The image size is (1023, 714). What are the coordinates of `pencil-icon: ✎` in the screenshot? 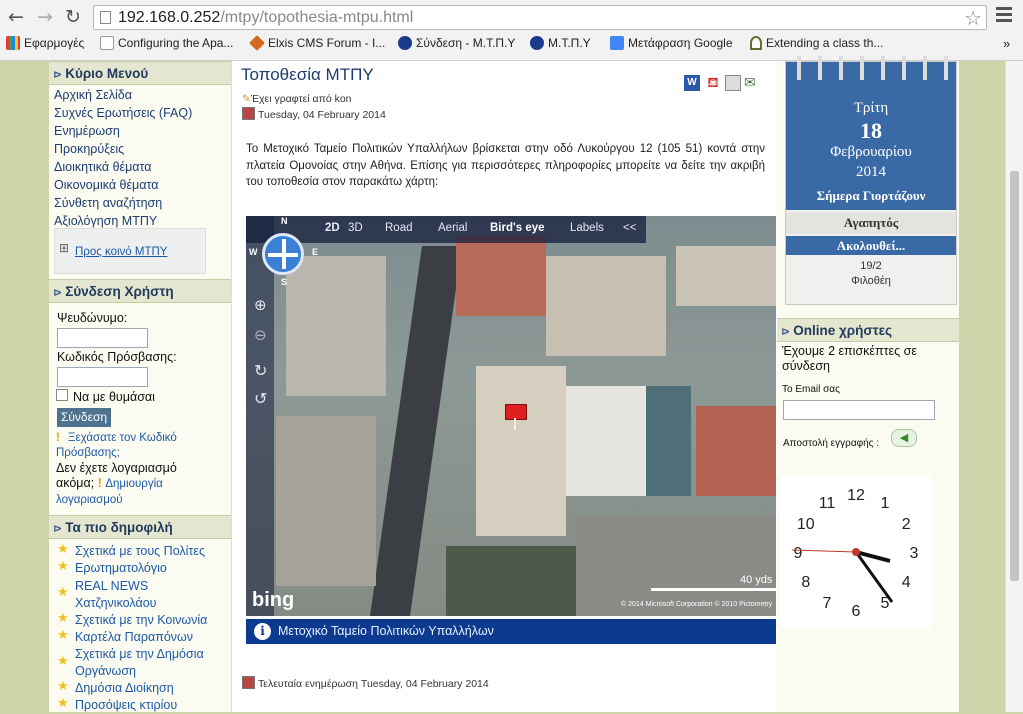 It's located at (246, 99).